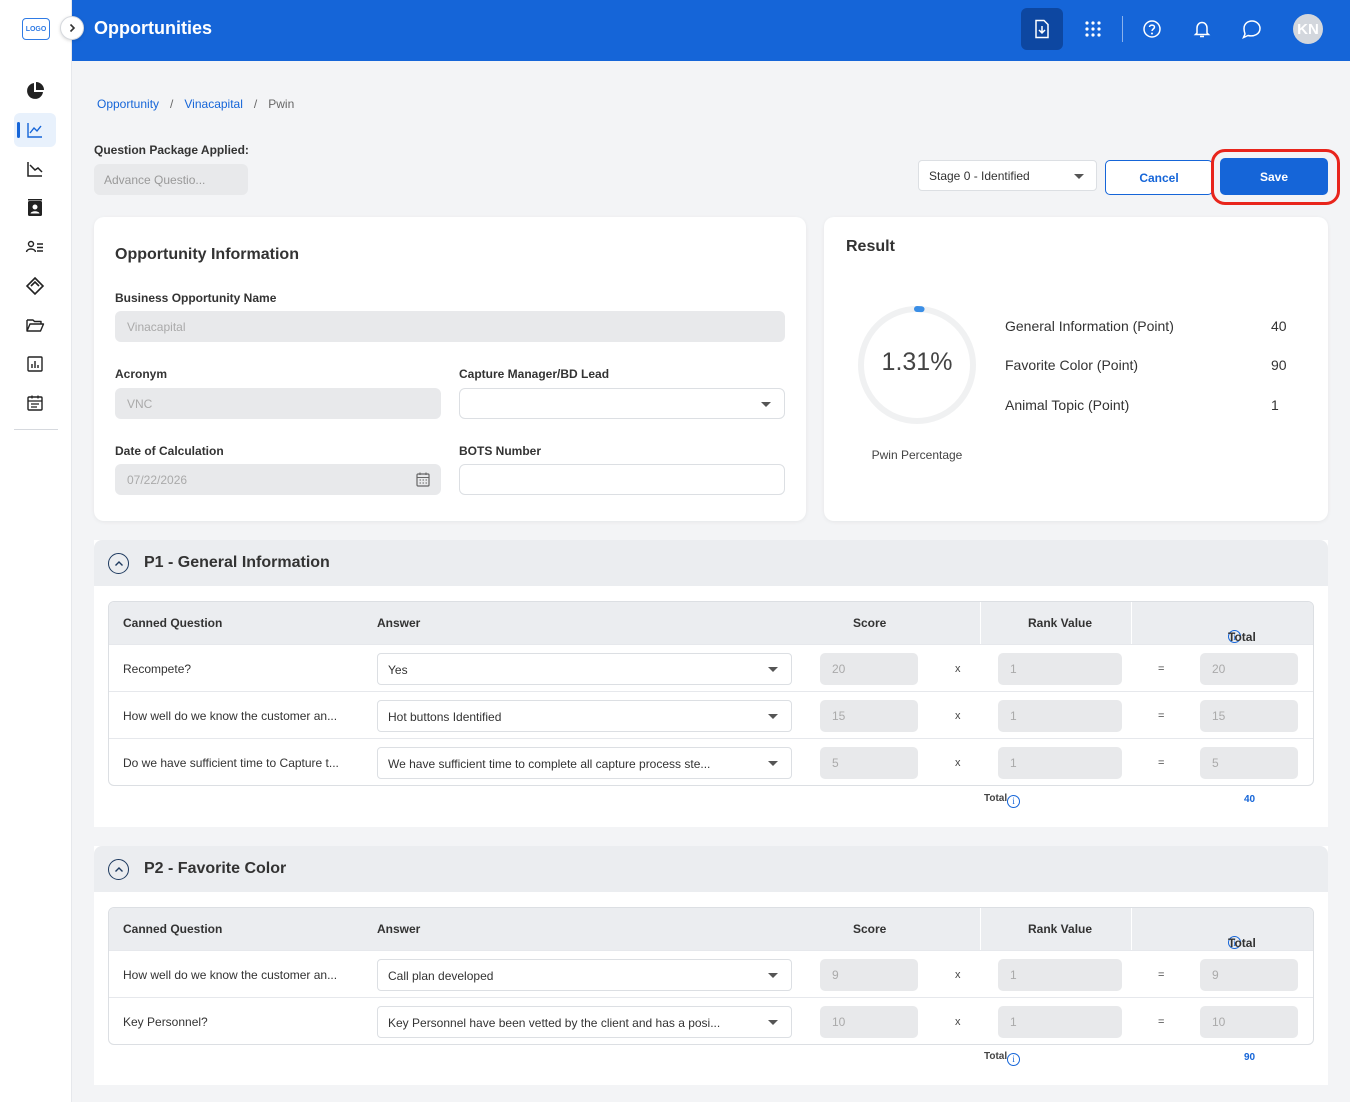 This screenshot has height=1102, width=1350. I want to click on pie-chart-icon, so click(35, 90).